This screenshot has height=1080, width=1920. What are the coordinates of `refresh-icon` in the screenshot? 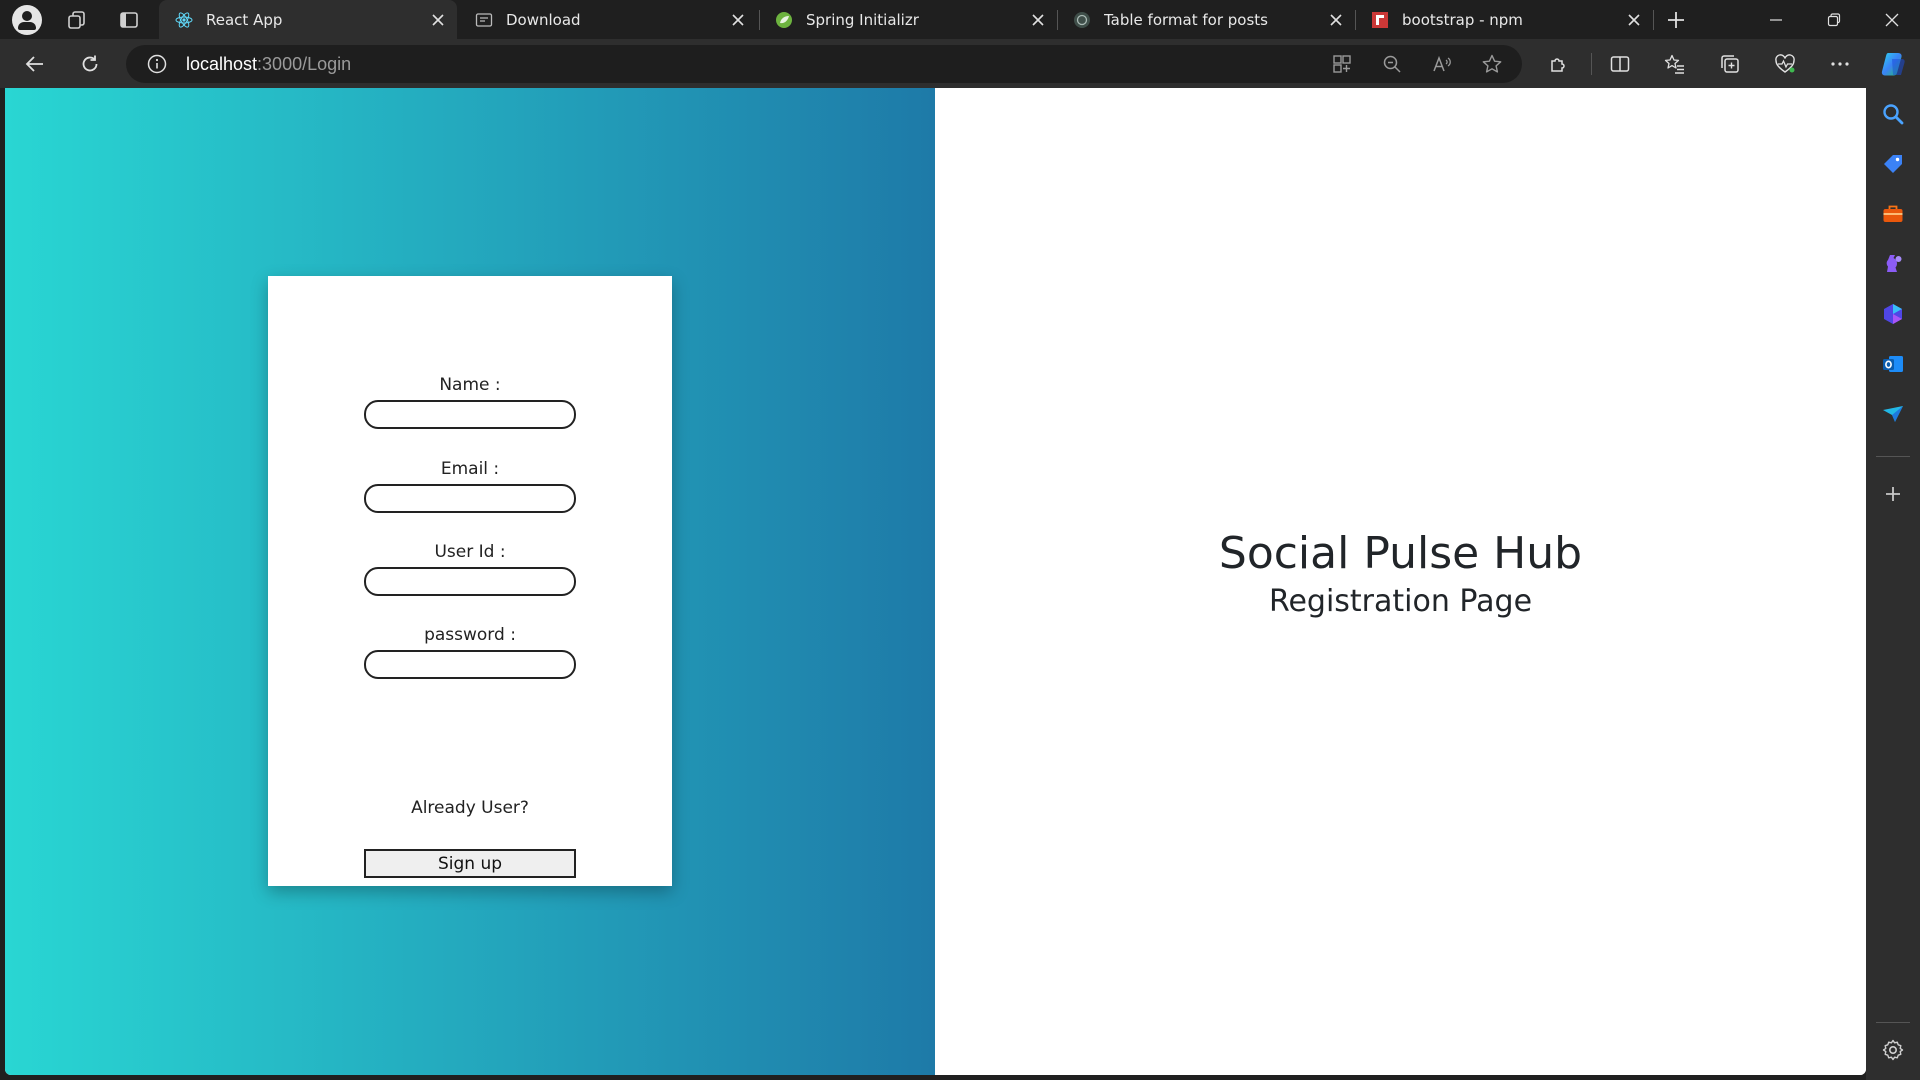 It's located at (90, 63).